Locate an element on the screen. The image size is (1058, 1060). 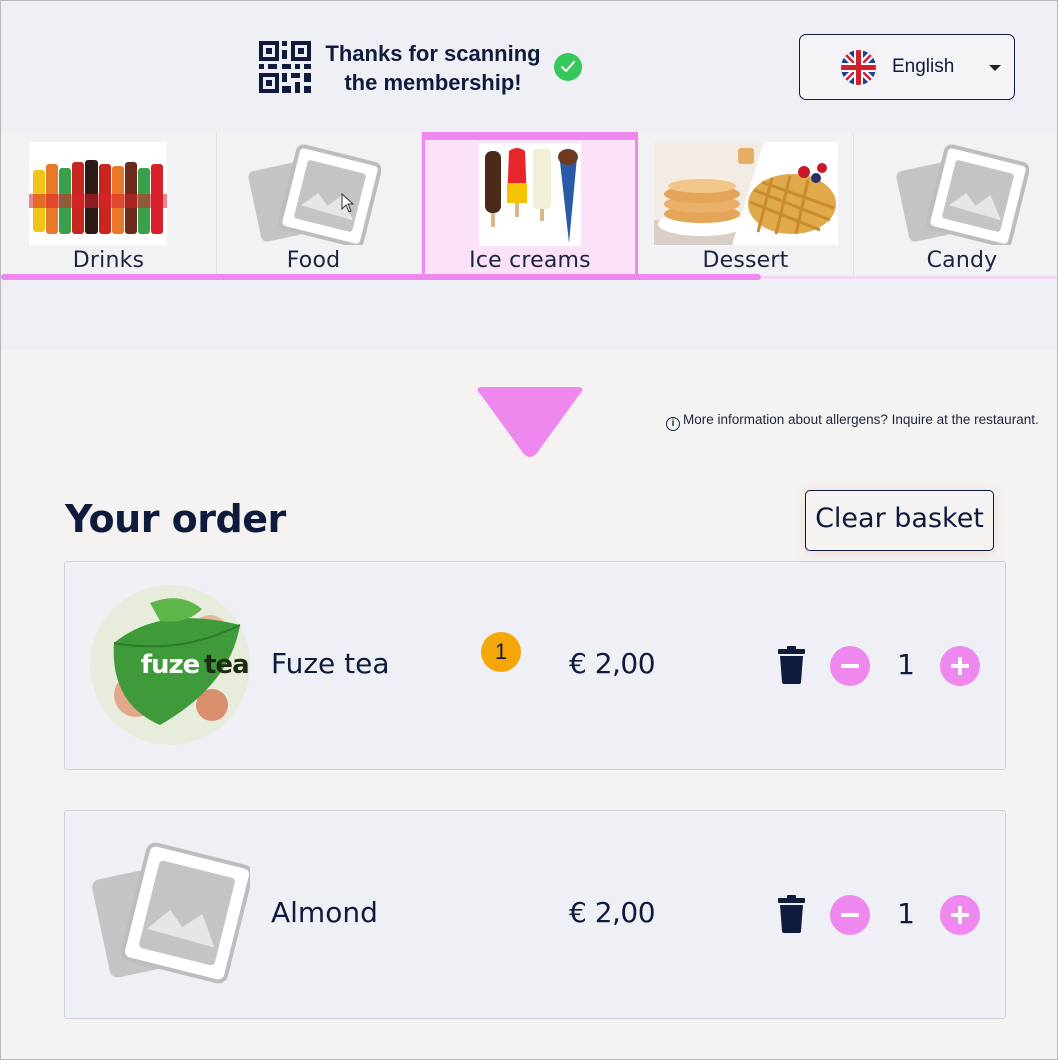
language-selector: English is located at coordinates (907, 67).